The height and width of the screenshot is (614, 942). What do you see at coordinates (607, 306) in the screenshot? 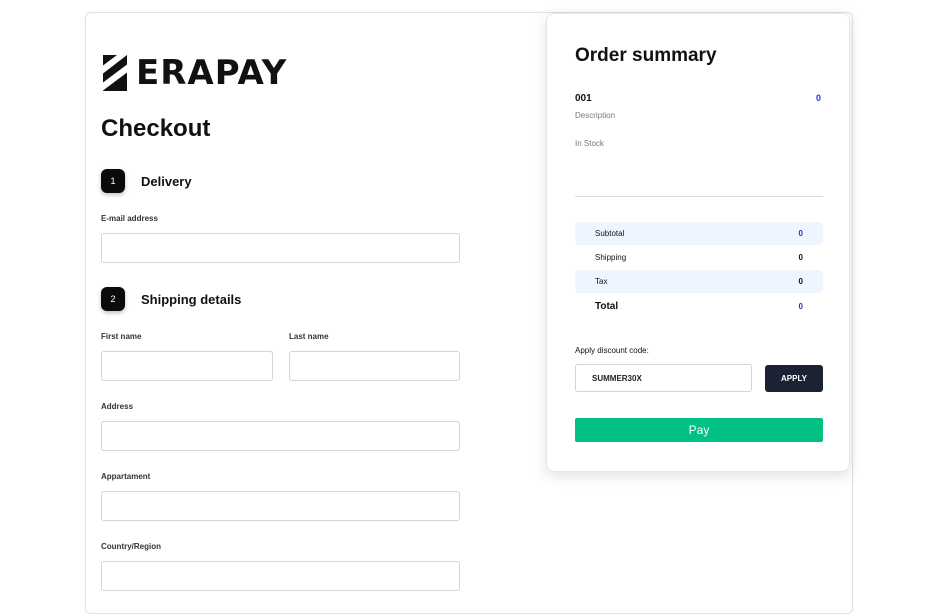
I see `total-label: Total` at bounding box center [607, 306].